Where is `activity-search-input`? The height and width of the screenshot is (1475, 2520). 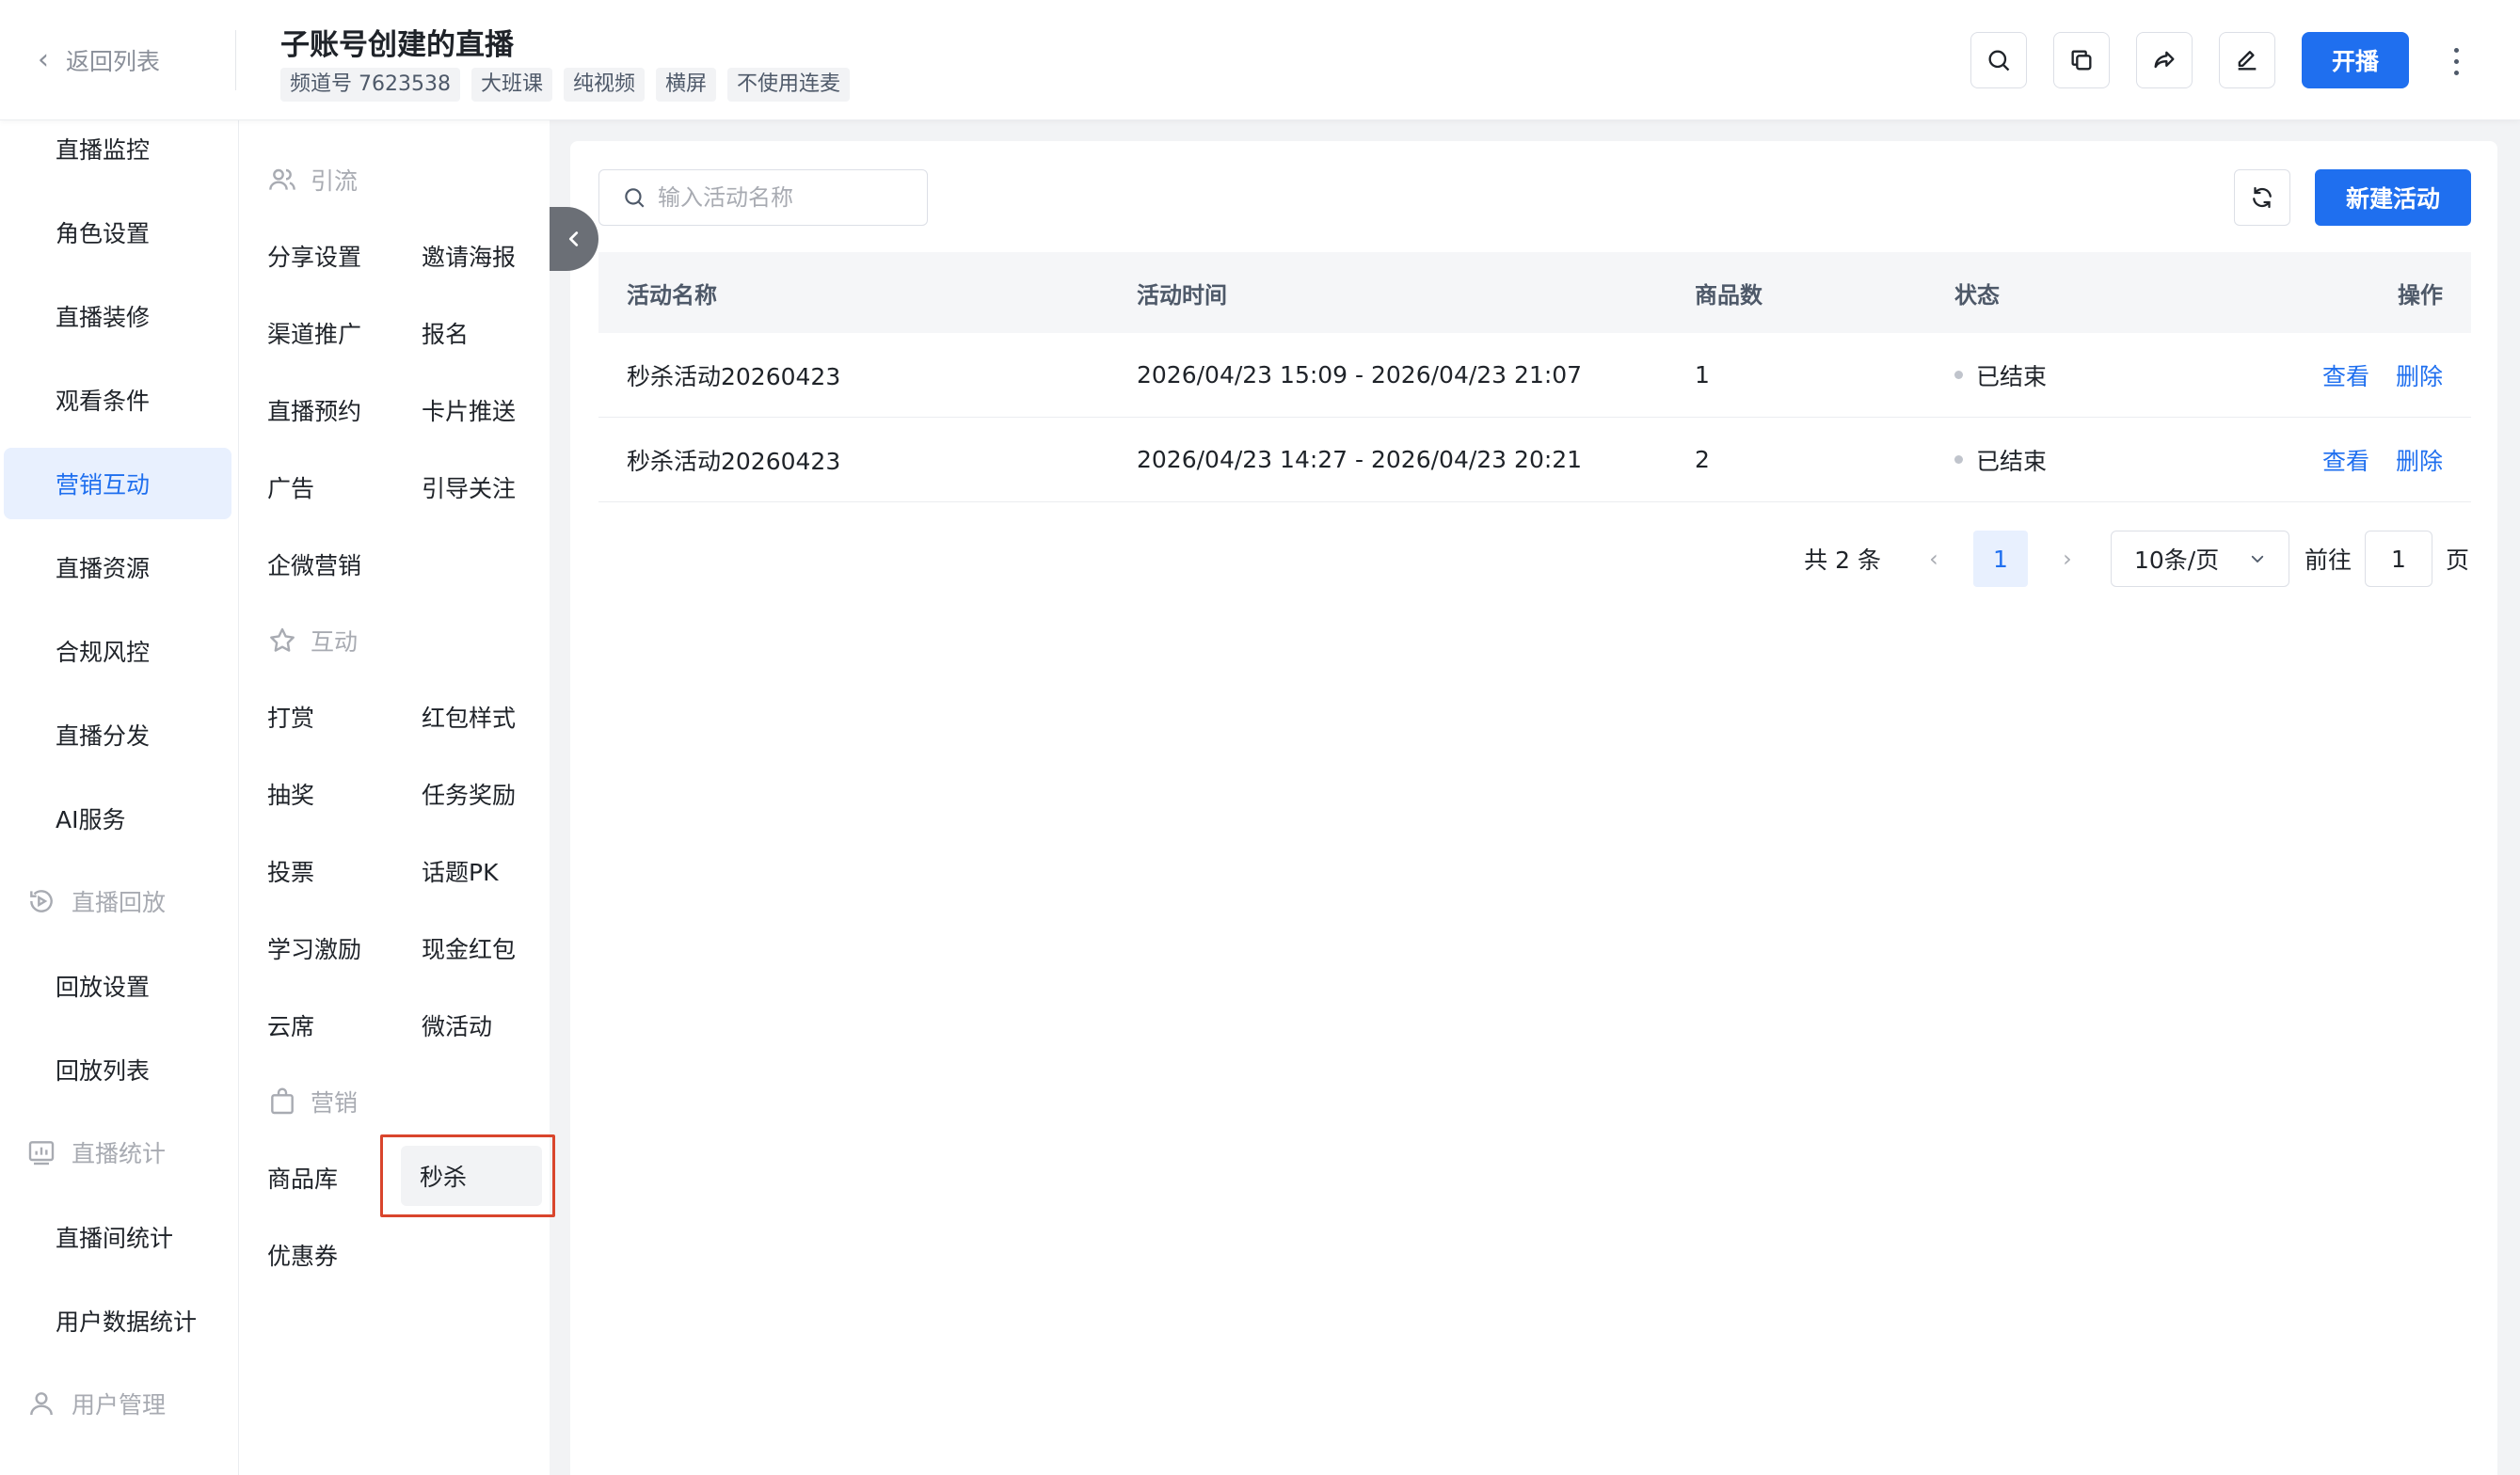
activity-search-input is located at coordinates (789, 197).